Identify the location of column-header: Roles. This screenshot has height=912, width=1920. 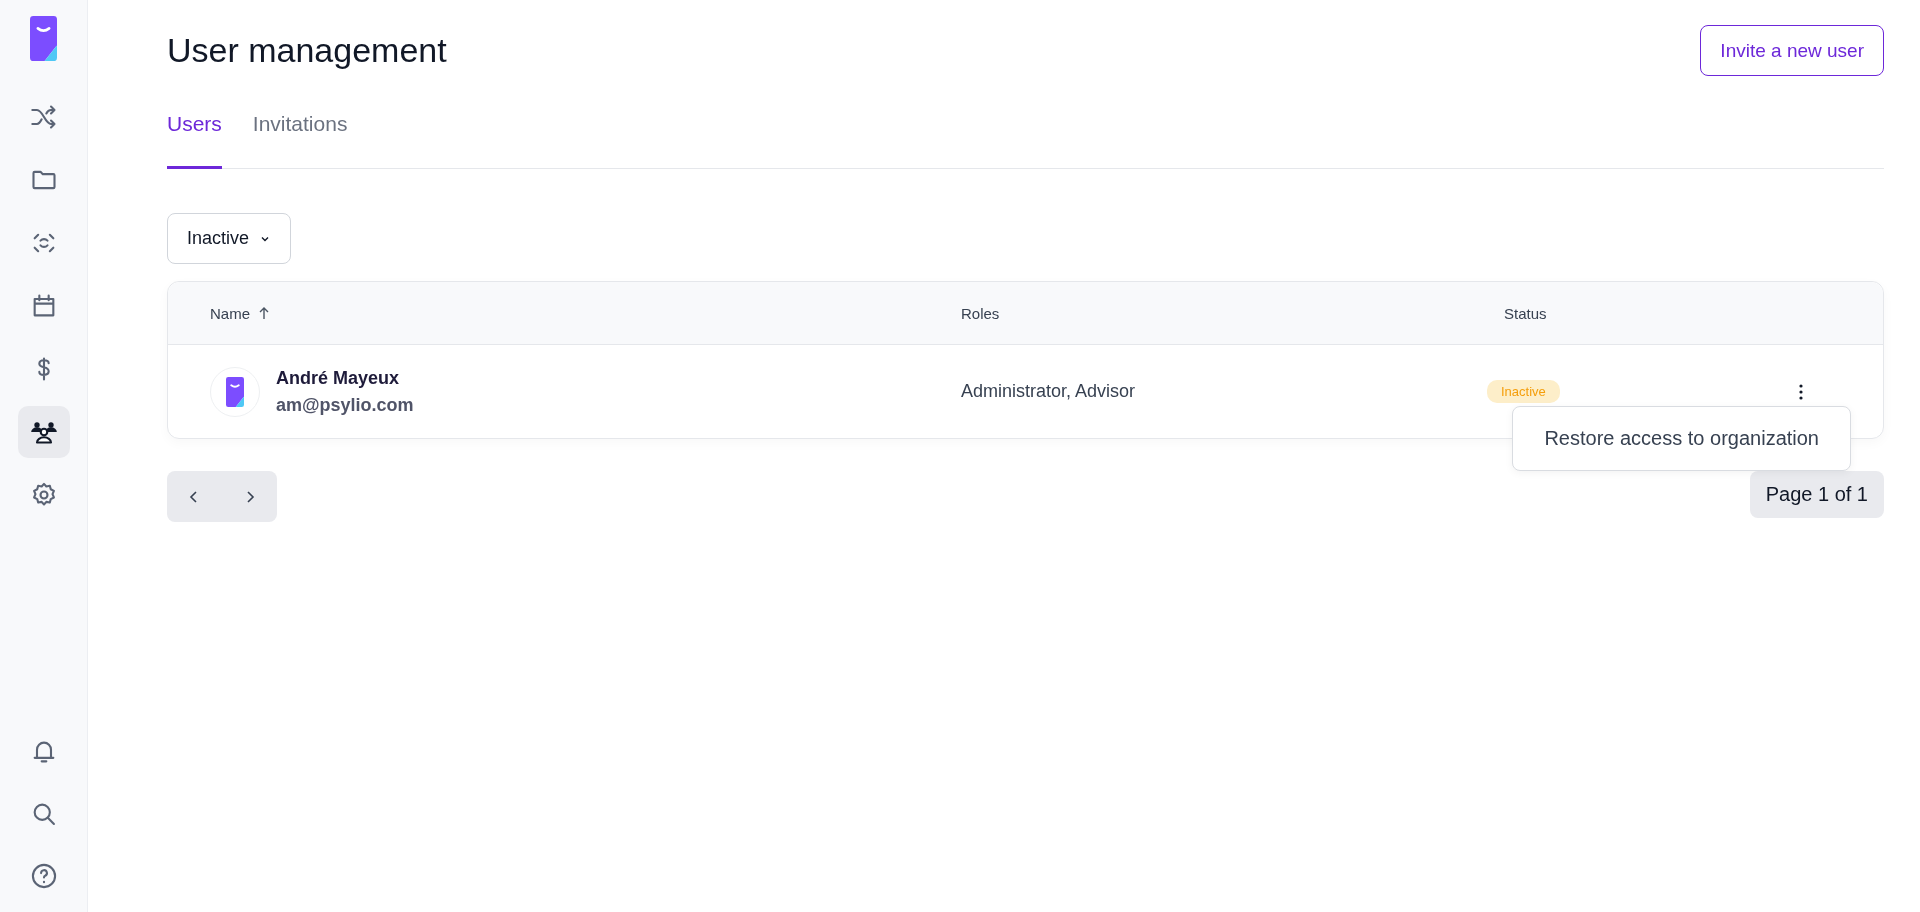
(980, 313).